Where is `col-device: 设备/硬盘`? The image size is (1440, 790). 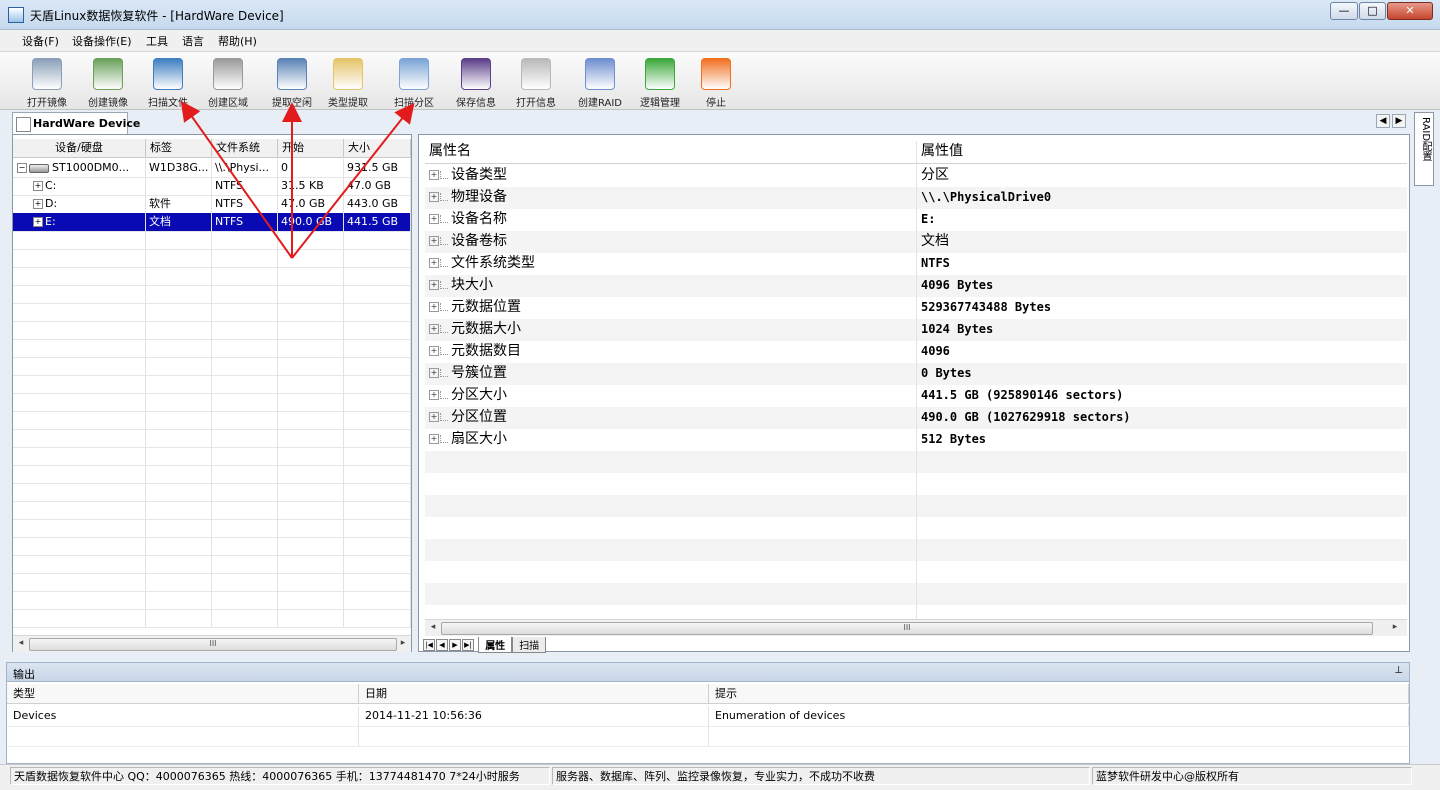 col-device: 设备/硬盘 is located at coordinates (79, 148).